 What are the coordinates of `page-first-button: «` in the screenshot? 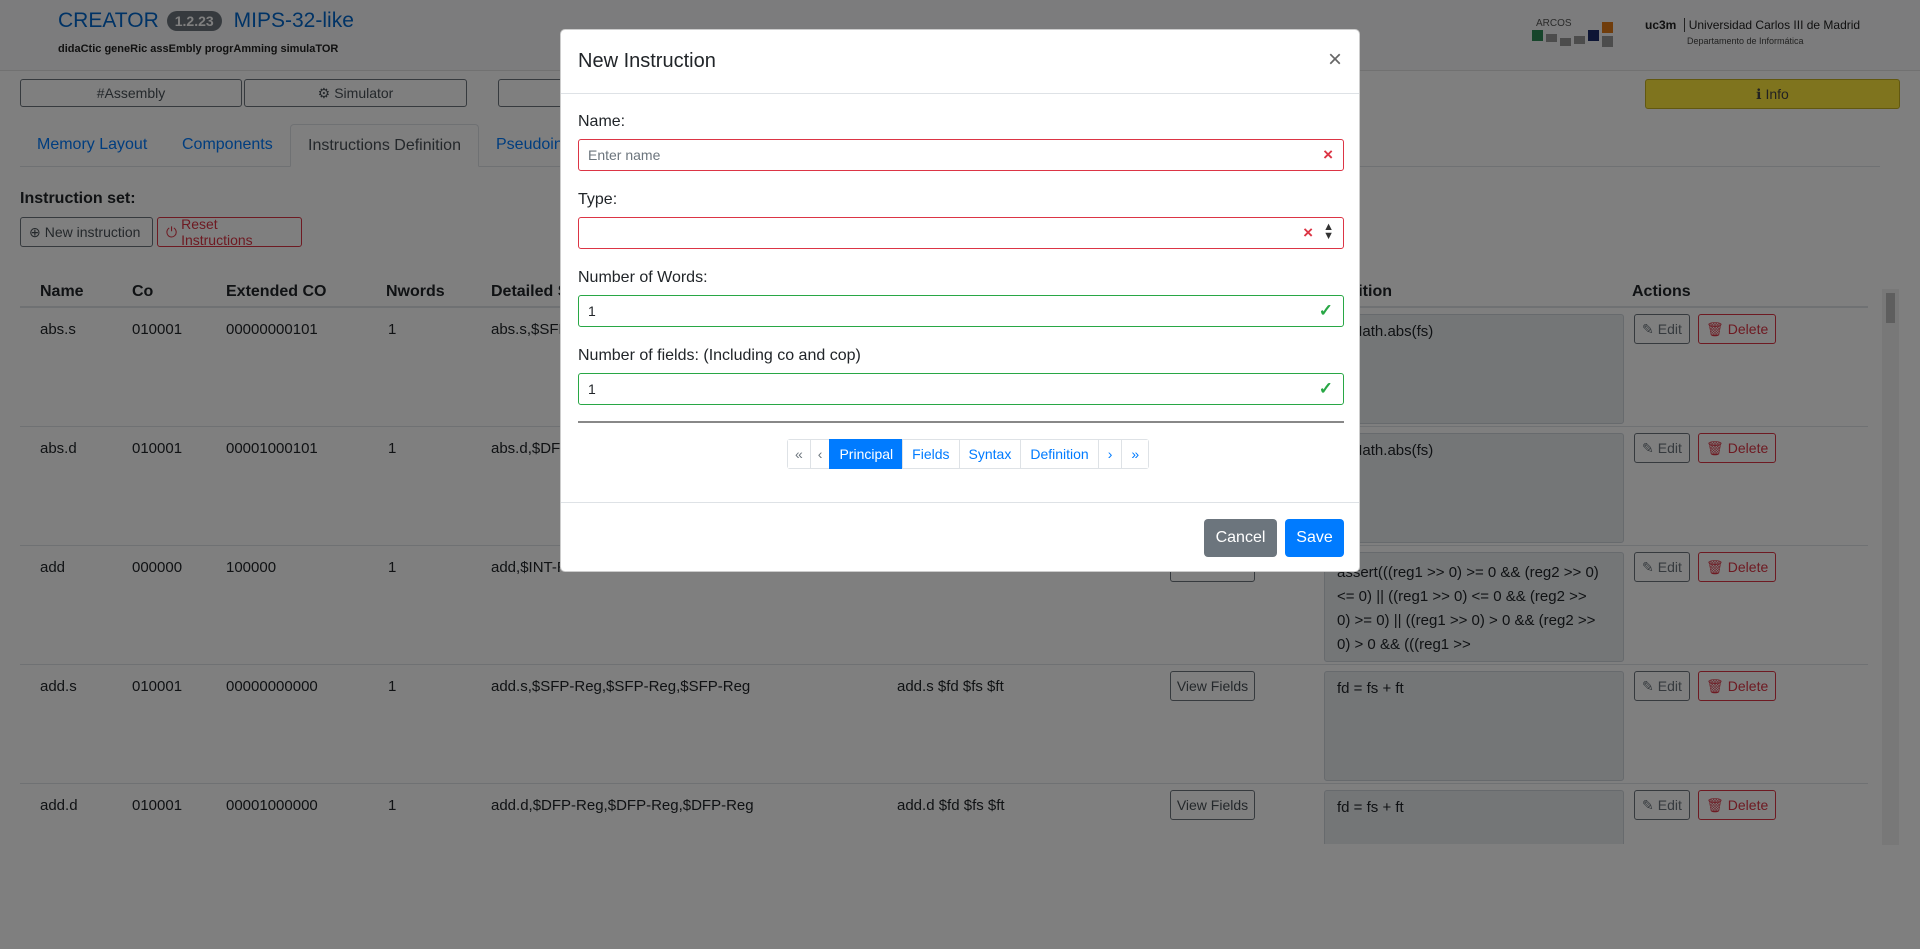 It's located at (799, 454).